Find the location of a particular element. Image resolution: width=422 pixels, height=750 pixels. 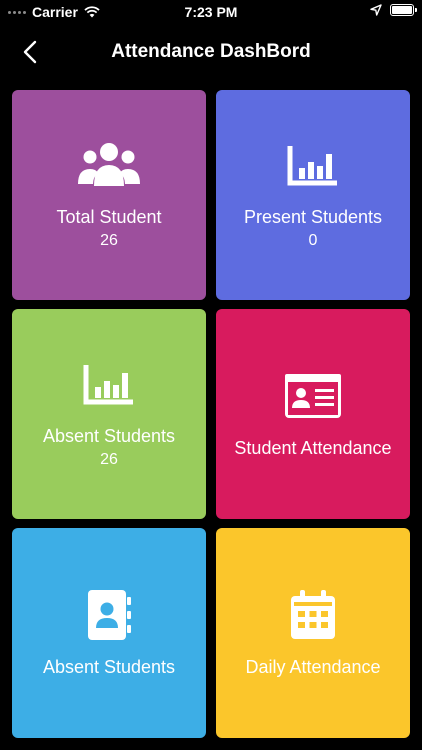

id-card-icon is located at coordinates (313, 396).